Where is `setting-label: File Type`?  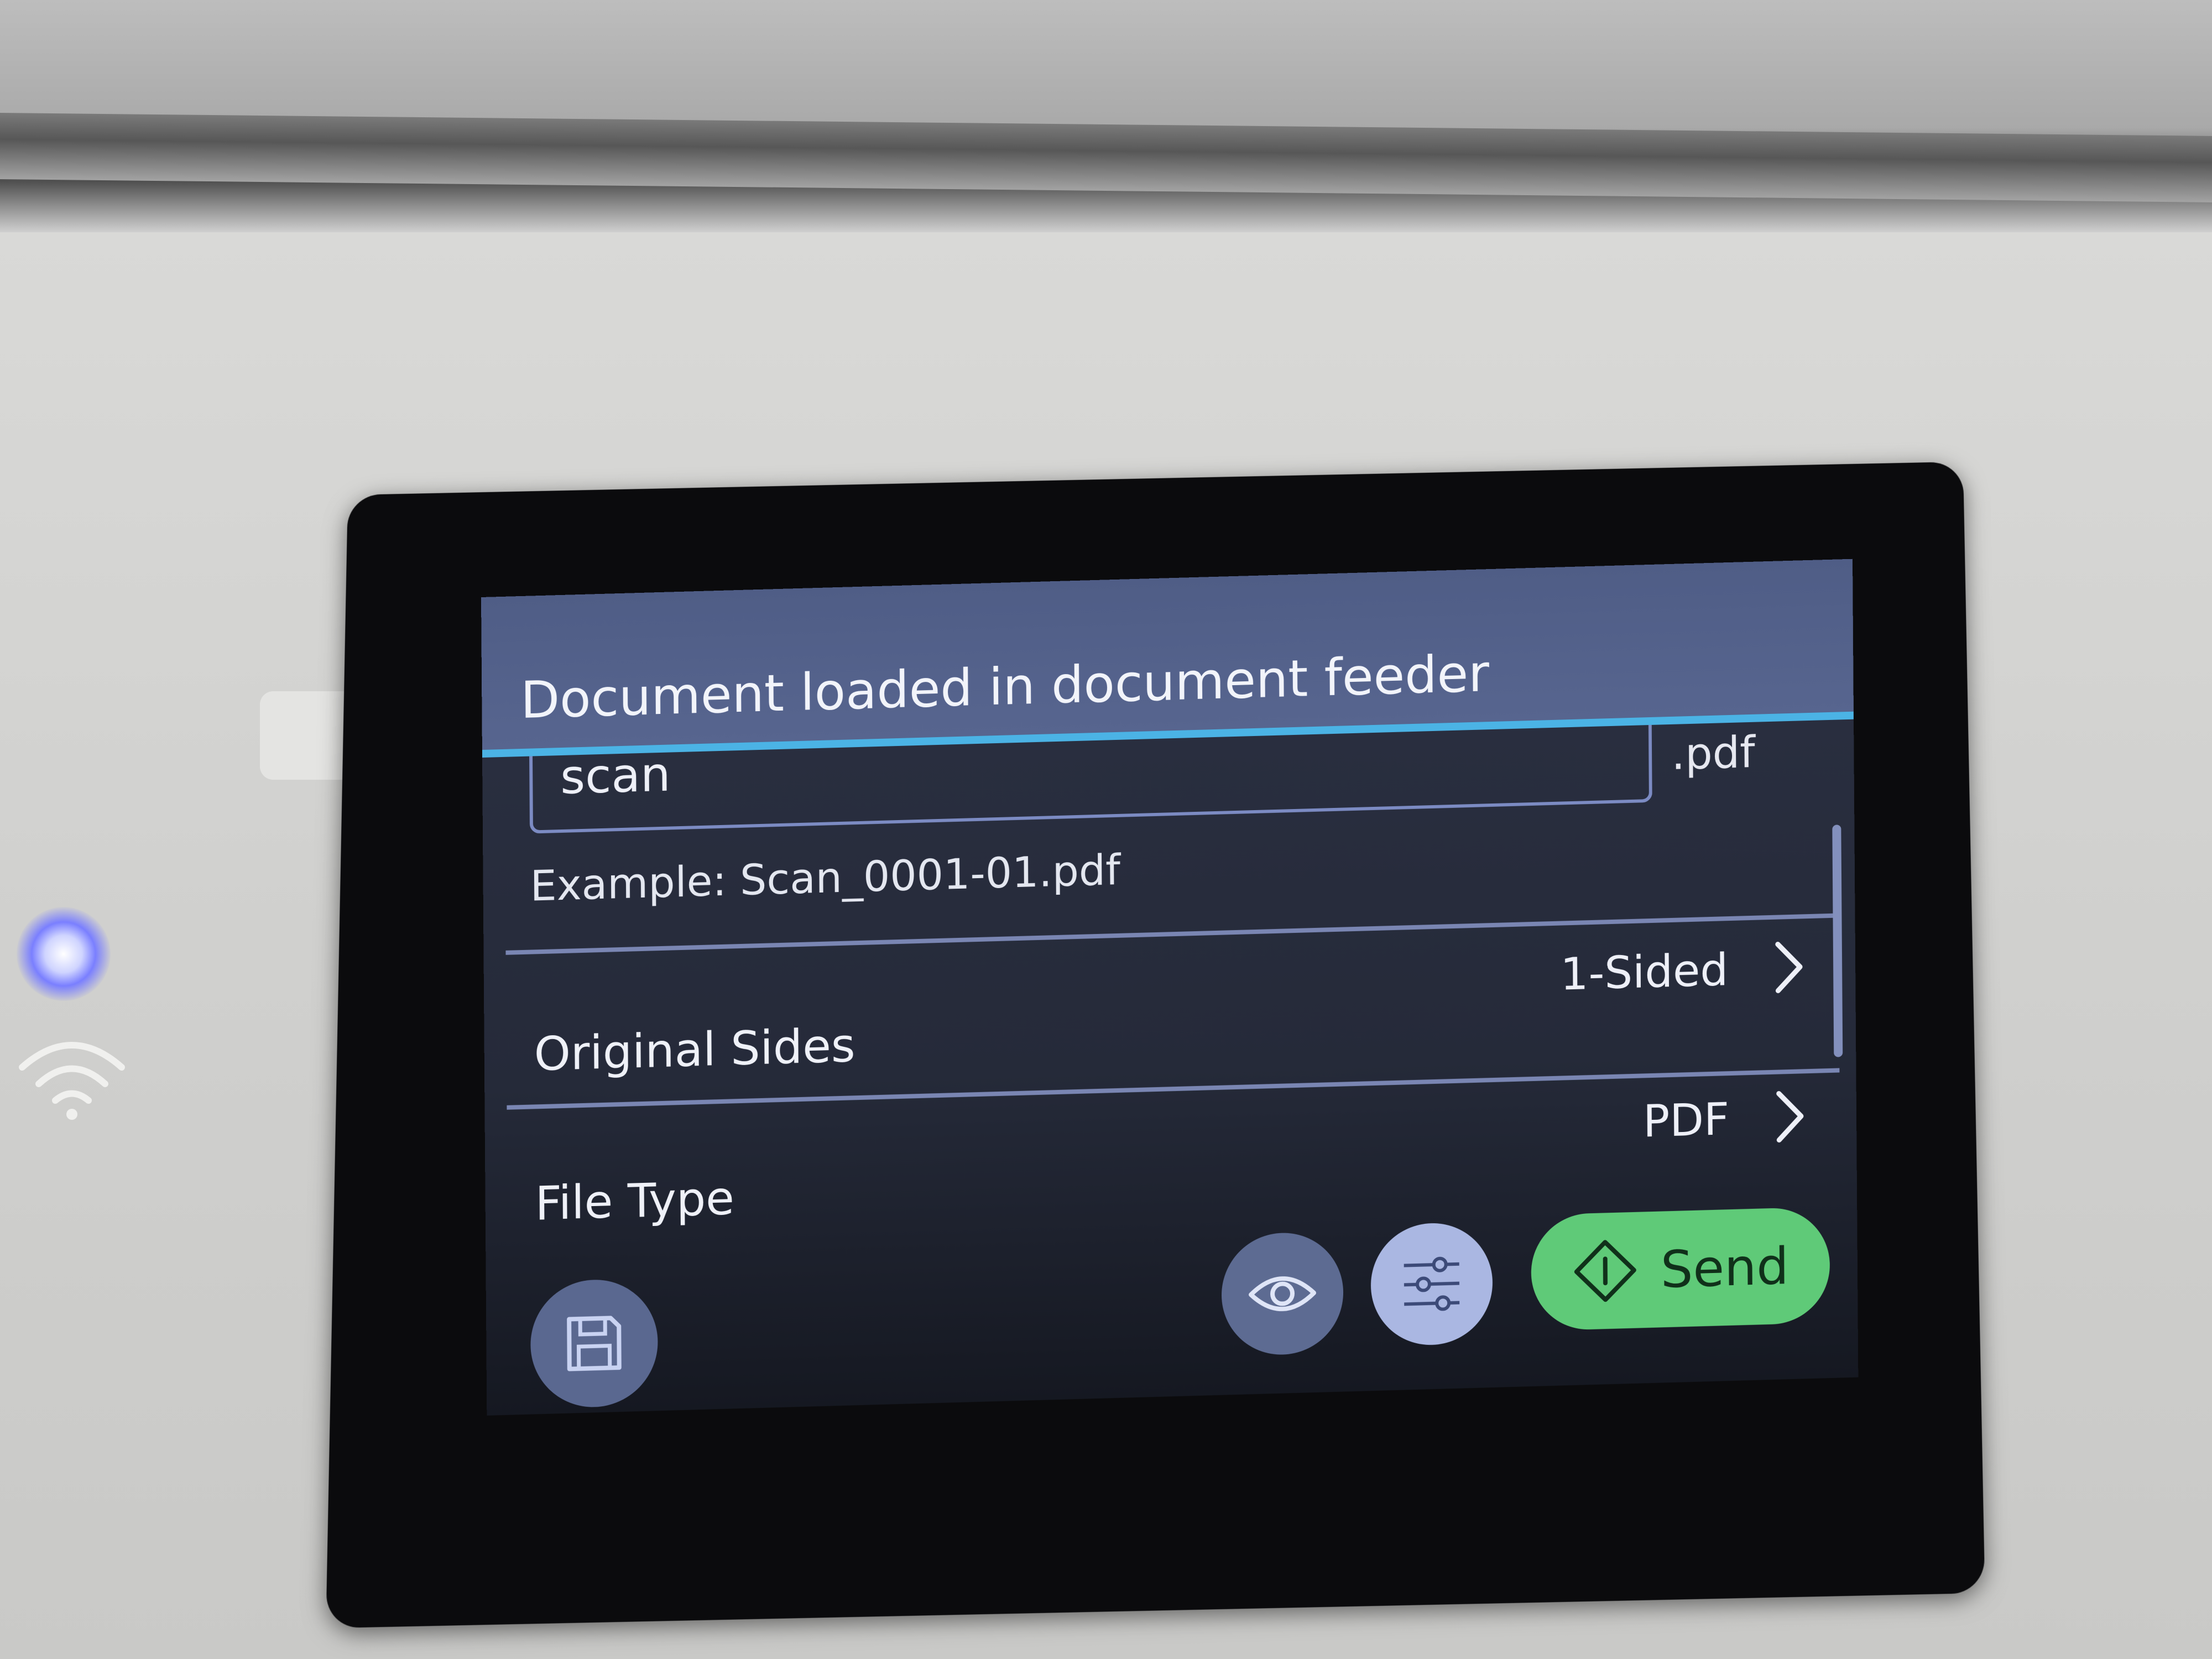 setting-label: File Type is located at coordinates (635, 1201).